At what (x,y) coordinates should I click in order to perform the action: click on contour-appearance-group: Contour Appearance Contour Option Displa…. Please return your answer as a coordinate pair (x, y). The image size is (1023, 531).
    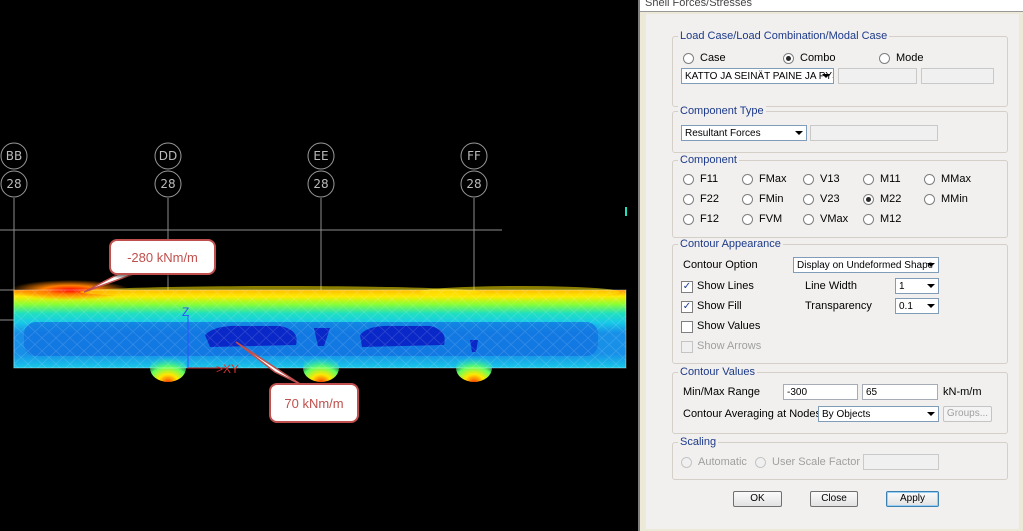
    Looking at the image, I should click on (840, 301).